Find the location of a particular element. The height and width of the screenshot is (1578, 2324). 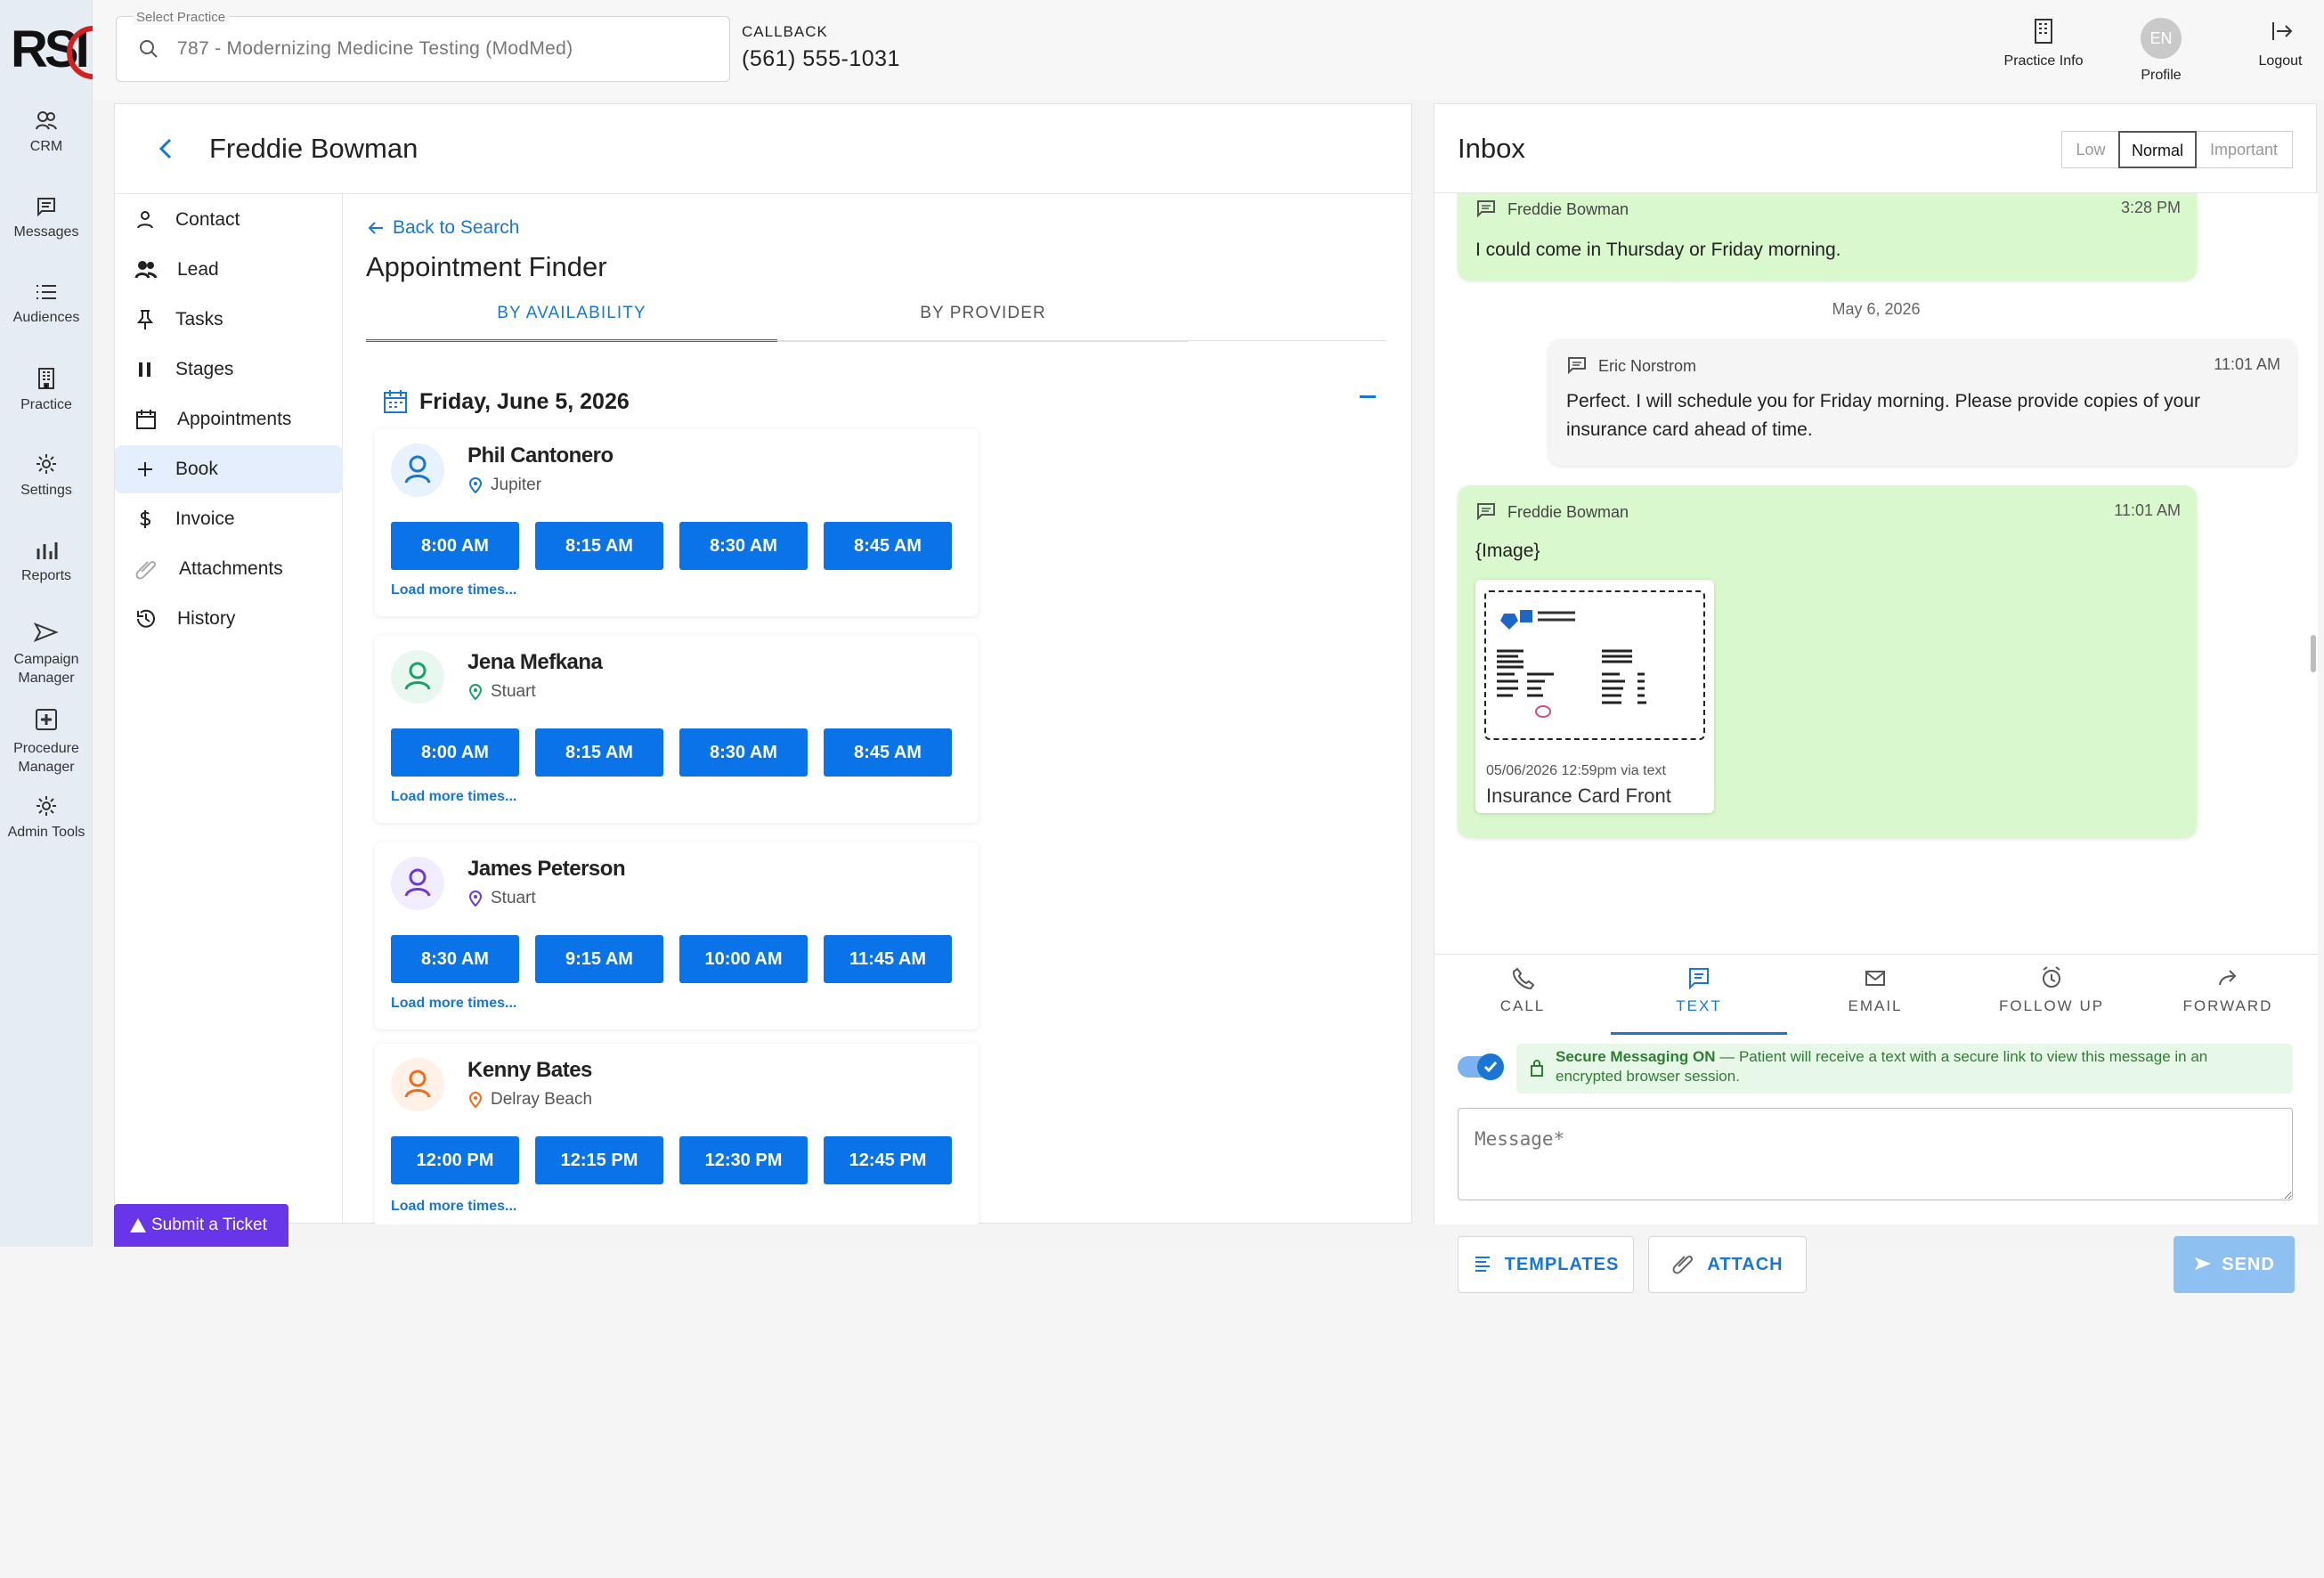

logout-button: Logout is located at coordinates (2280, 43).